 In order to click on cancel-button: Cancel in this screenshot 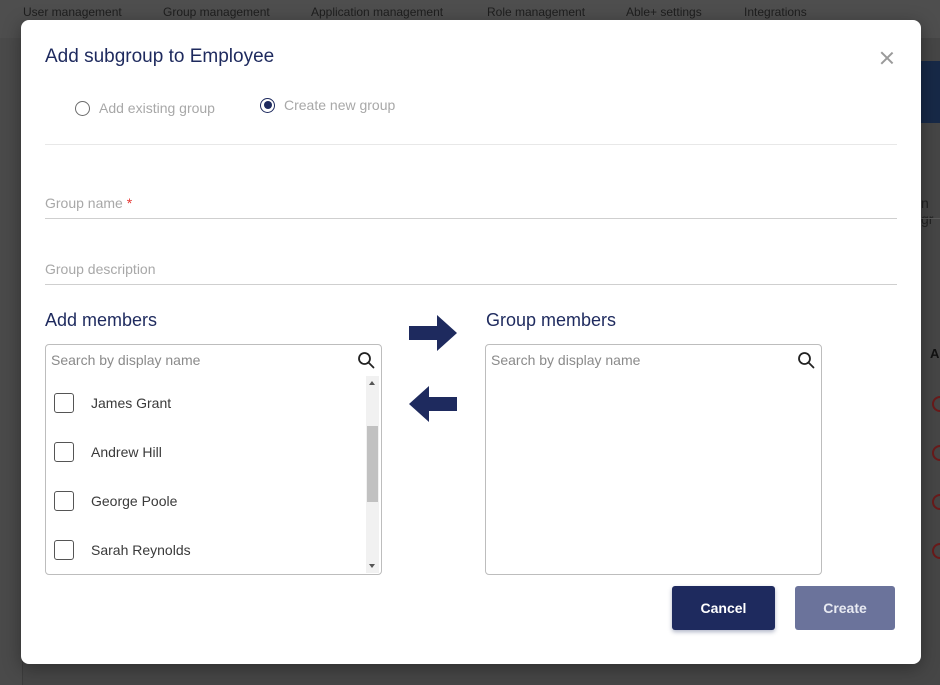, I will do `click(723, 608)`.